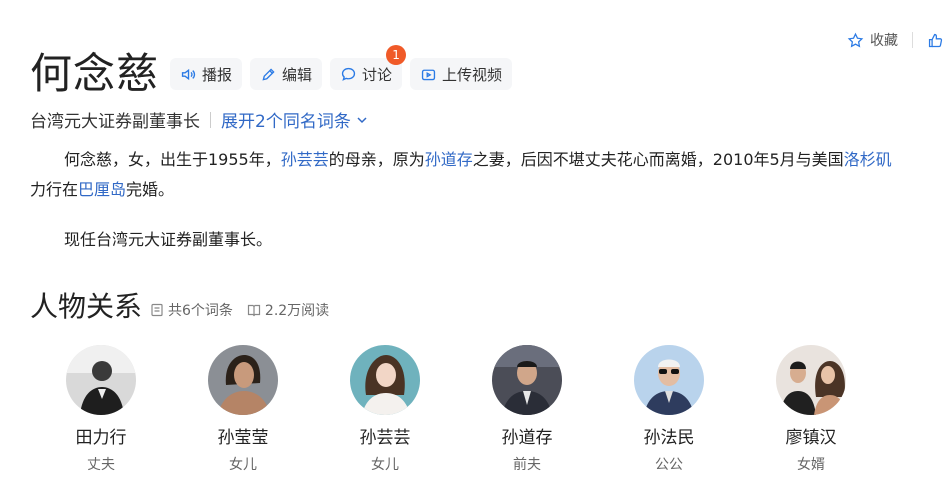 The width and height of the screenshot is (944, 479). I want to click on subtitle-desc: 台湾元大证券副董事长, so click(115, 122).